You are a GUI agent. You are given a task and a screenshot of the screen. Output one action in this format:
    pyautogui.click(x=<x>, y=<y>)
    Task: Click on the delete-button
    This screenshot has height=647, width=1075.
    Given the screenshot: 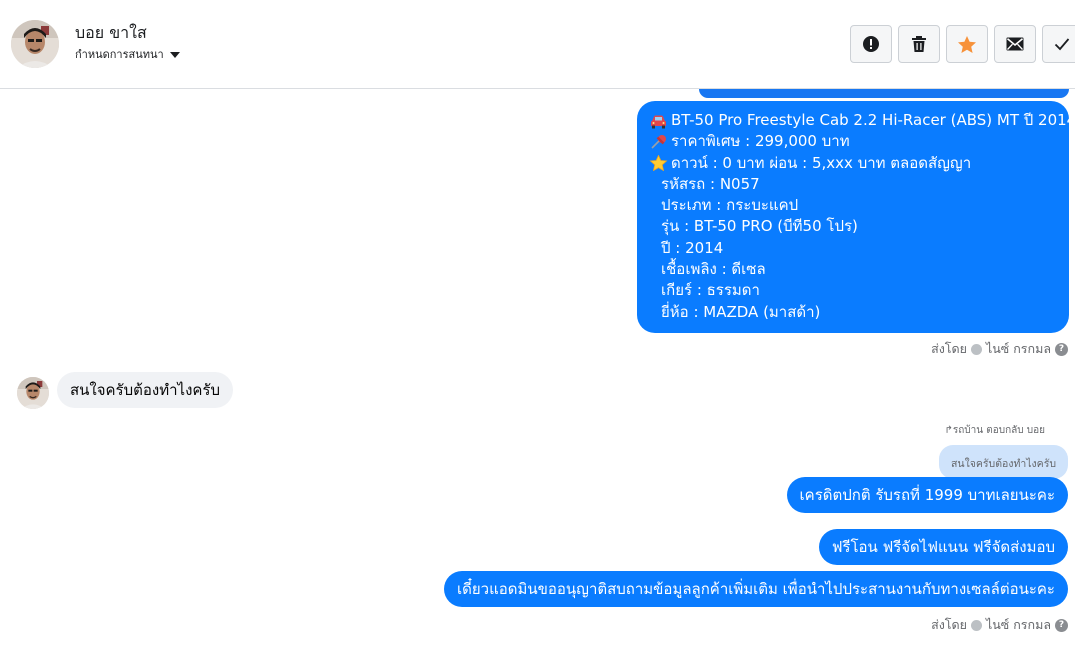 What is the action you would take?
    pyautogui.click(x=919, y=44)
    